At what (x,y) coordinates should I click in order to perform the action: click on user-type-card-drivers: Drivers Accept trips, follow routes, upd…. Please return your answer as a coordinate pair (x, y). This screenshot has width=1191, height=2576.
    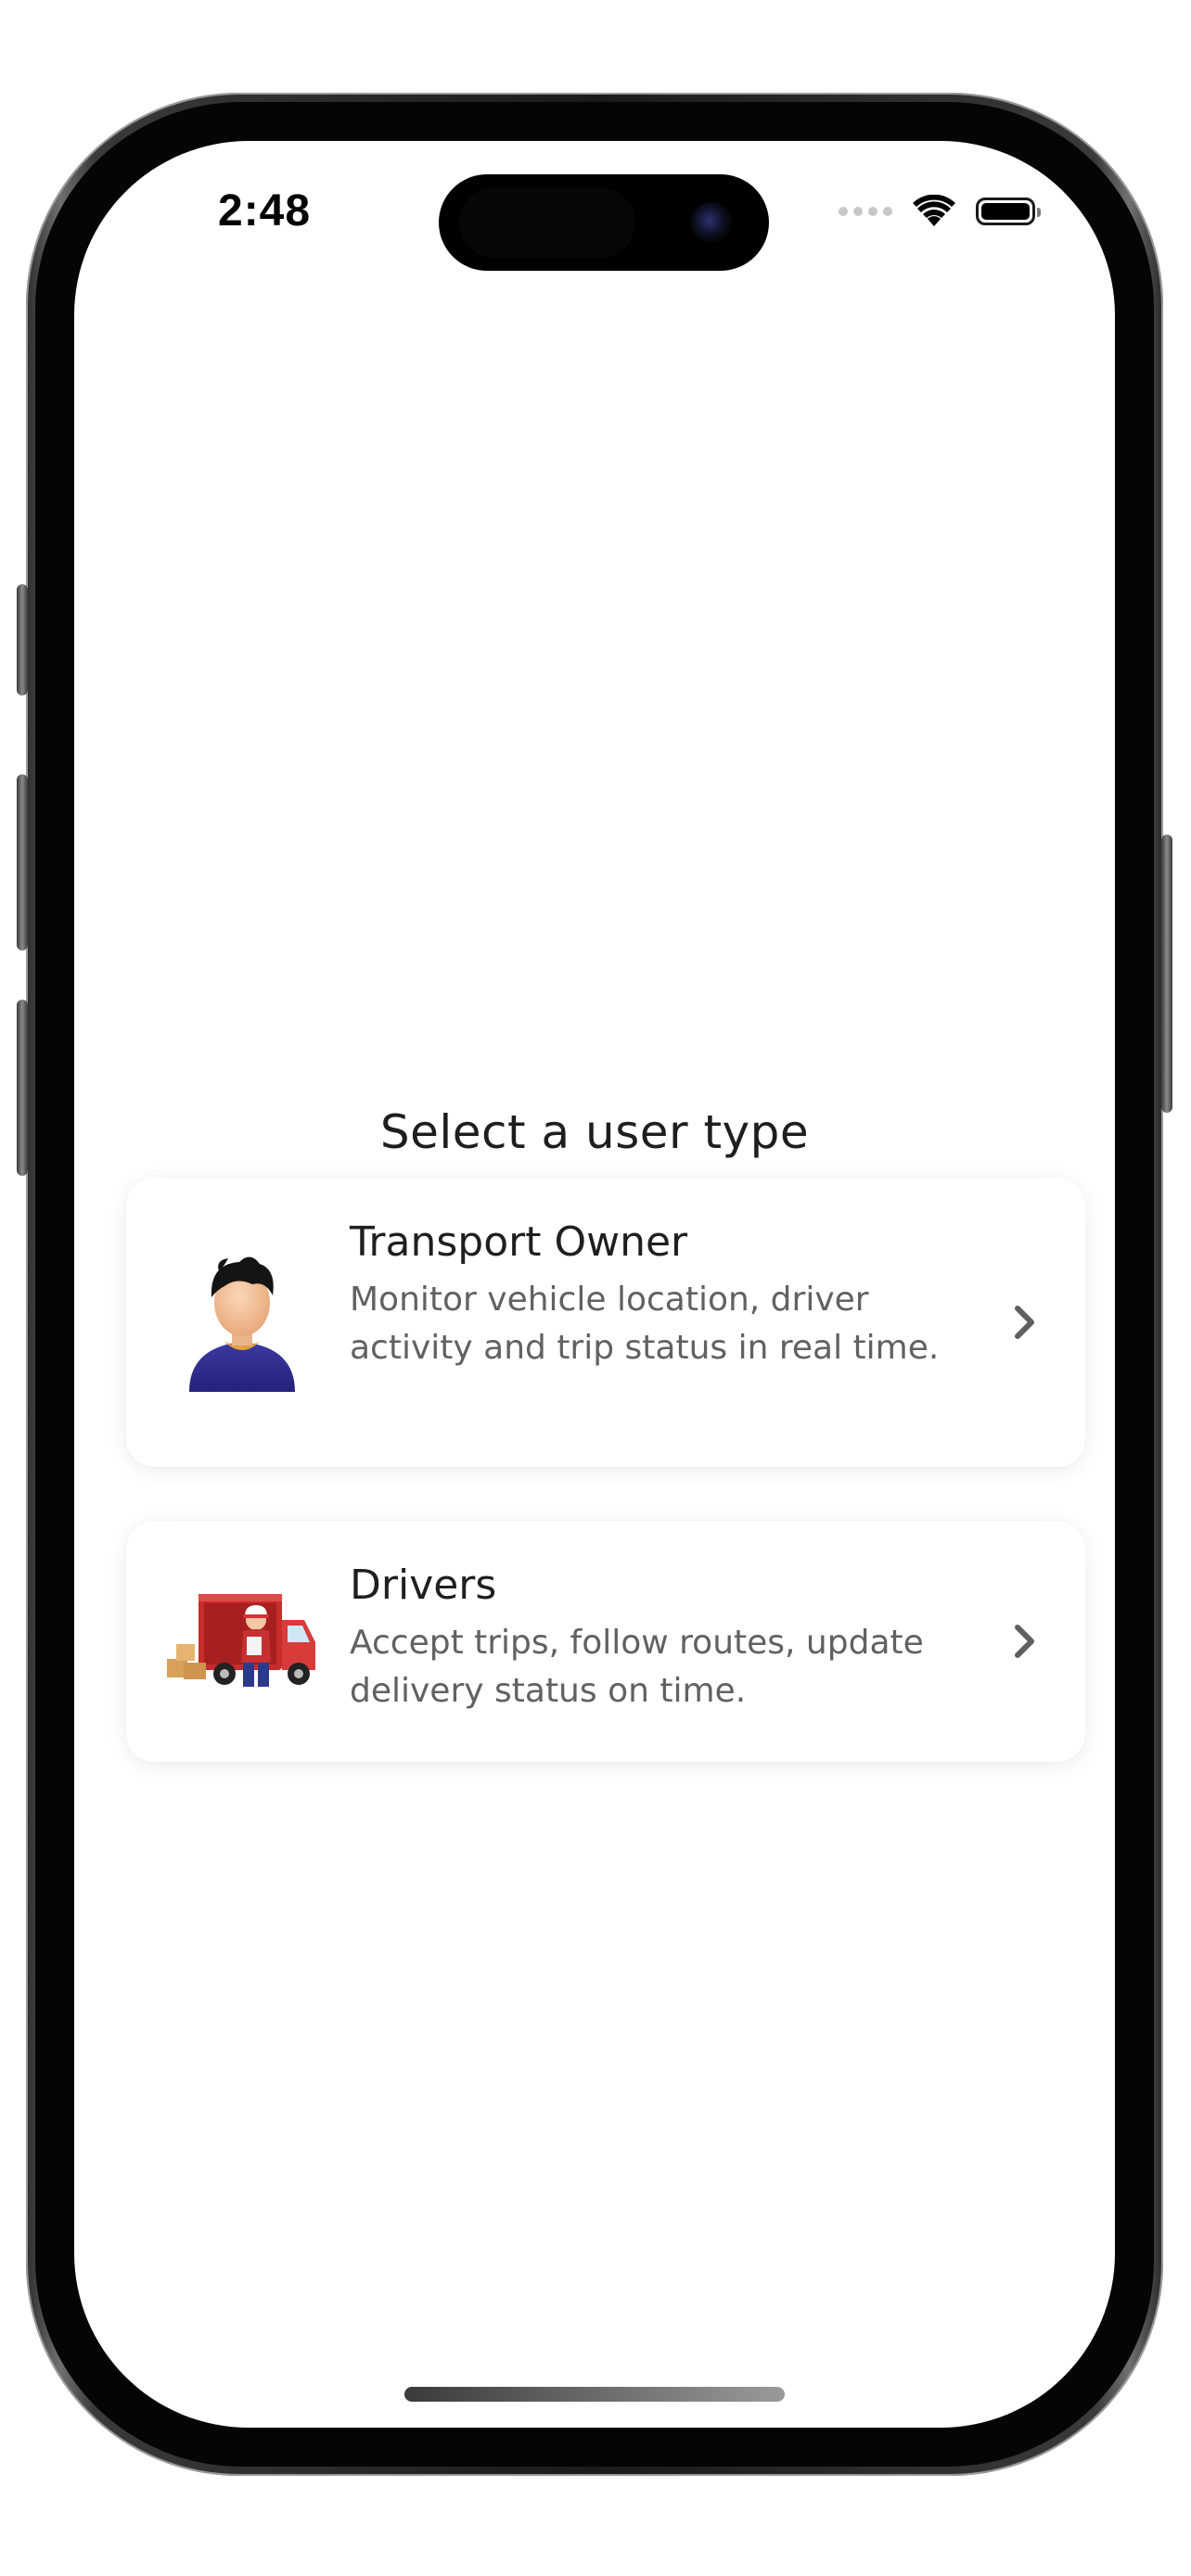
    Looking at the image, I should click on (605, 1641).